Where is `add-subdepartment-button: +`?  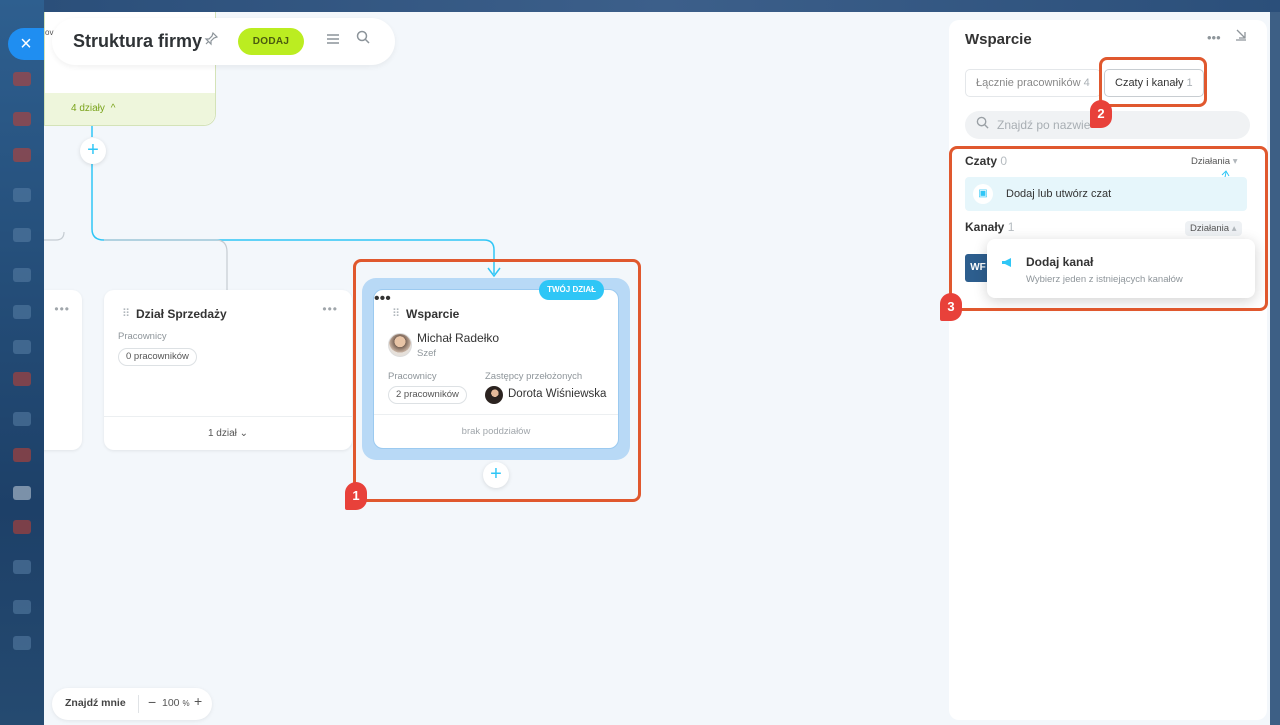
add-subdepartment-button: + is located at coordinates (93, 151).